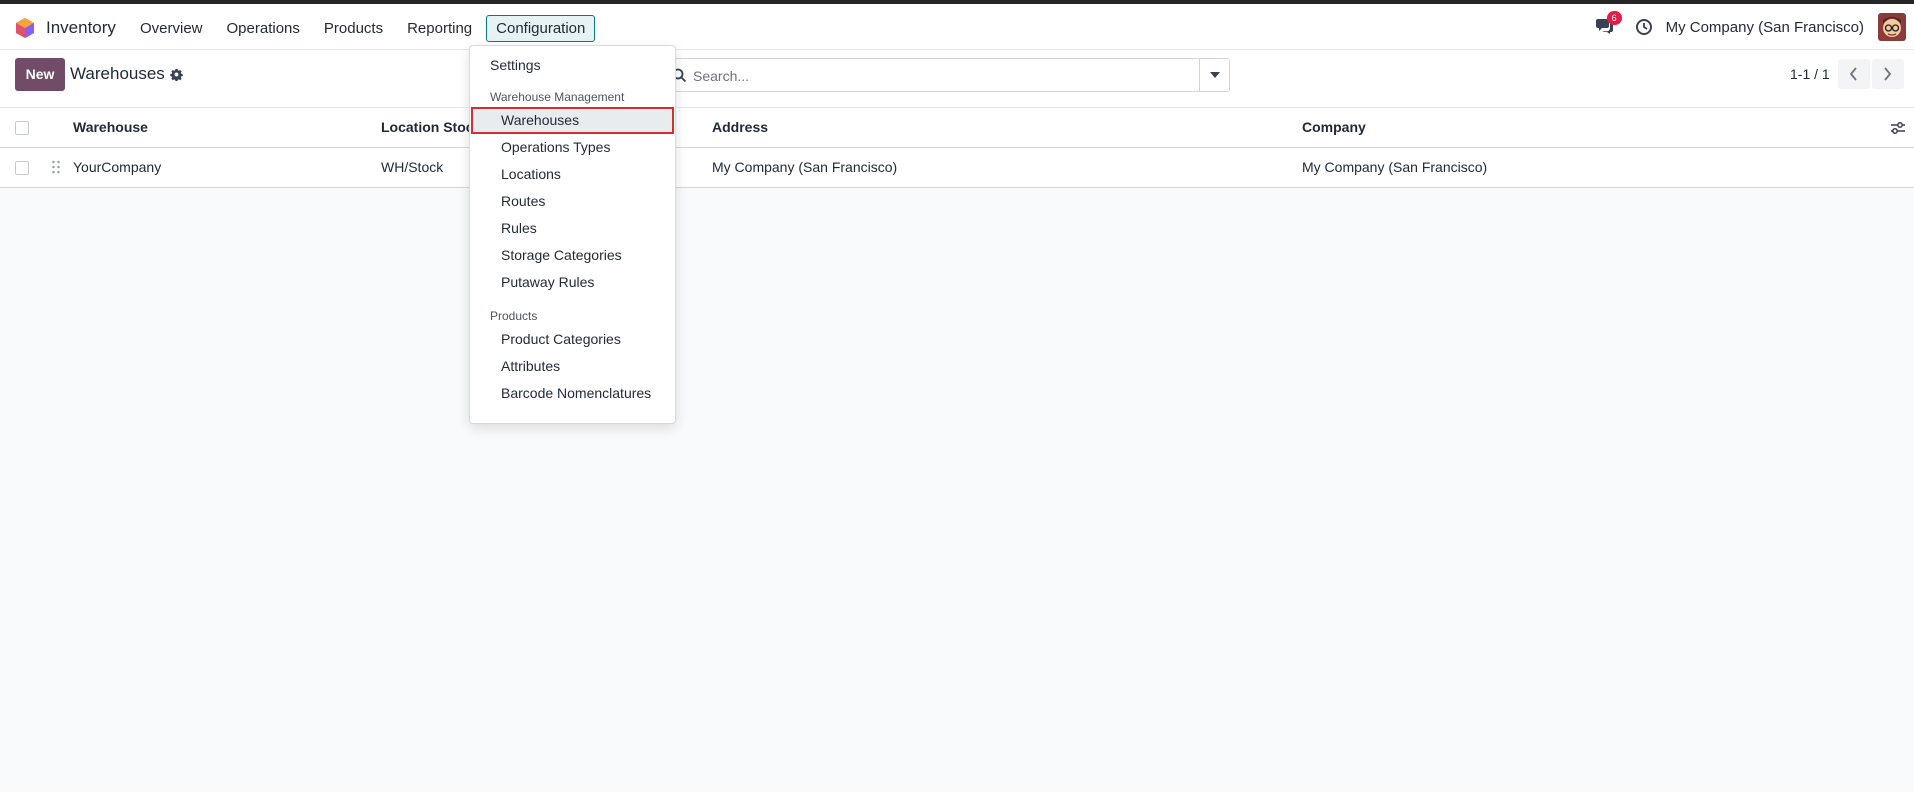 The image size is (1914, 792). What do you see at coordinates (572, 147) in the screenshot?
I see `menu-item-operations-types: Operations Types` at bounding box center [572, 147].